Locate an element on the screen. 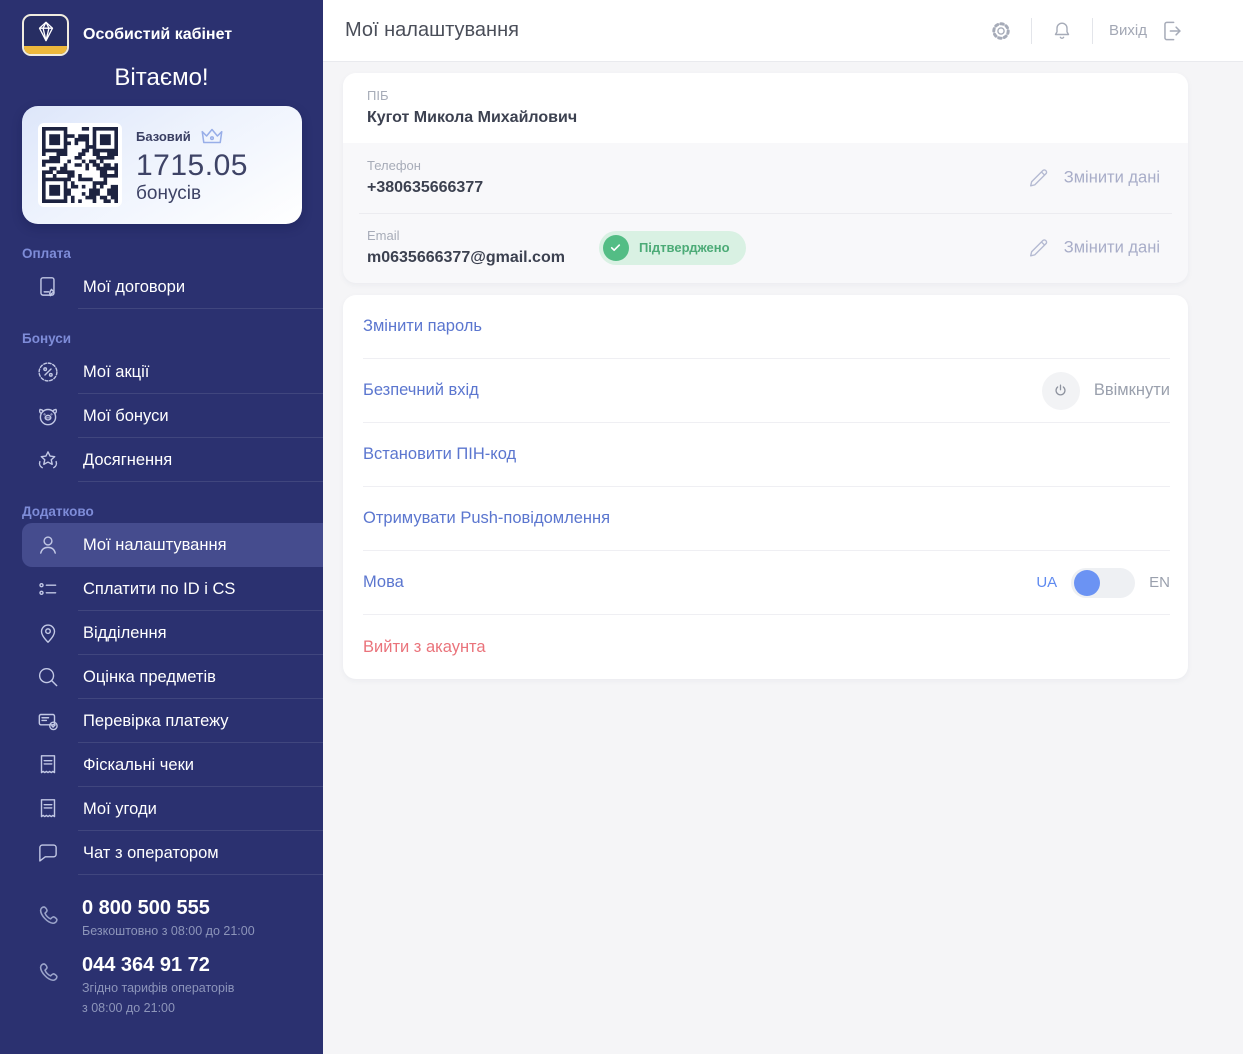 This screenshot has height=1054, width=1243. brand-logo is located at coordinates (45, 35).